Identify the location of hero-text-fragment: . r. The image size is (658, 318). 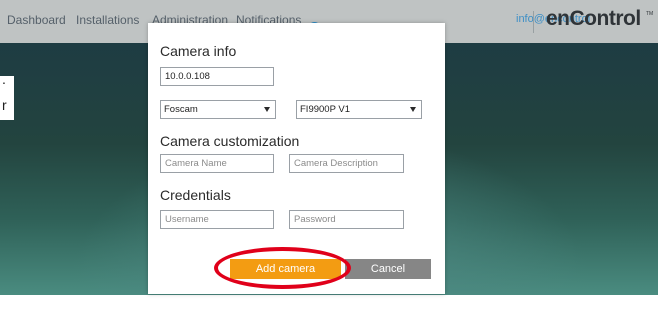
(7, 98).